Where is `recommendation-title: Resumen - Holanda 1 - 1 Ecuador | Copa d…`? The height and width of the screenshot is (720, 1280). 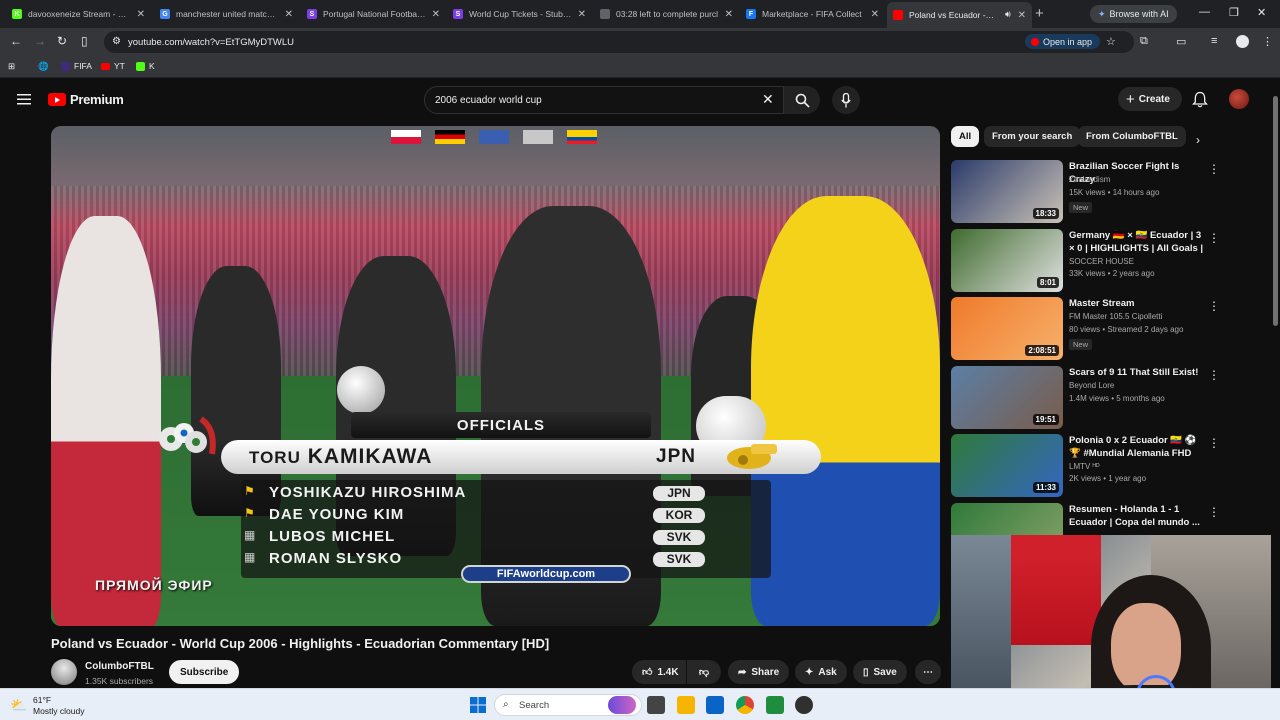 recommendation-title: Resumen - Holanda 1 - 1 Ecuador | Copa d… is located at coordinates (1136, 516).